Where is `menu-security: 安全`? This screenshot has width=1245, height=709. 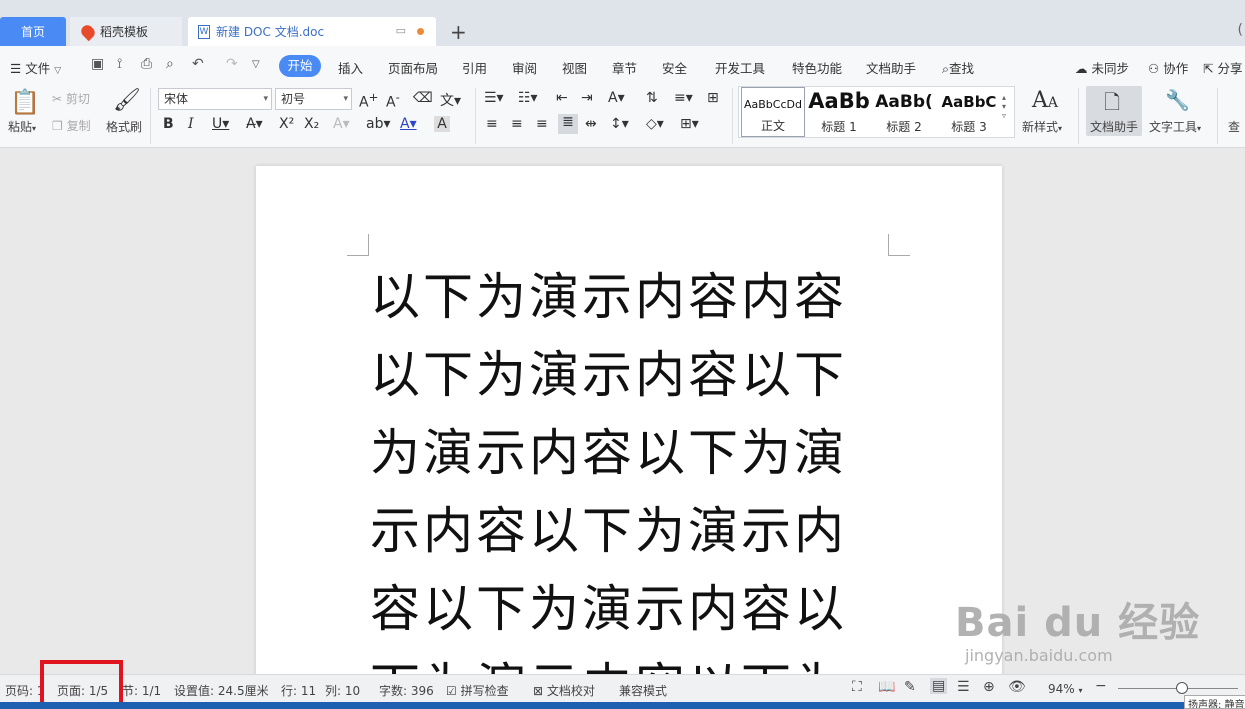 menu-security: 安全 is located at coordinates (674, 67).